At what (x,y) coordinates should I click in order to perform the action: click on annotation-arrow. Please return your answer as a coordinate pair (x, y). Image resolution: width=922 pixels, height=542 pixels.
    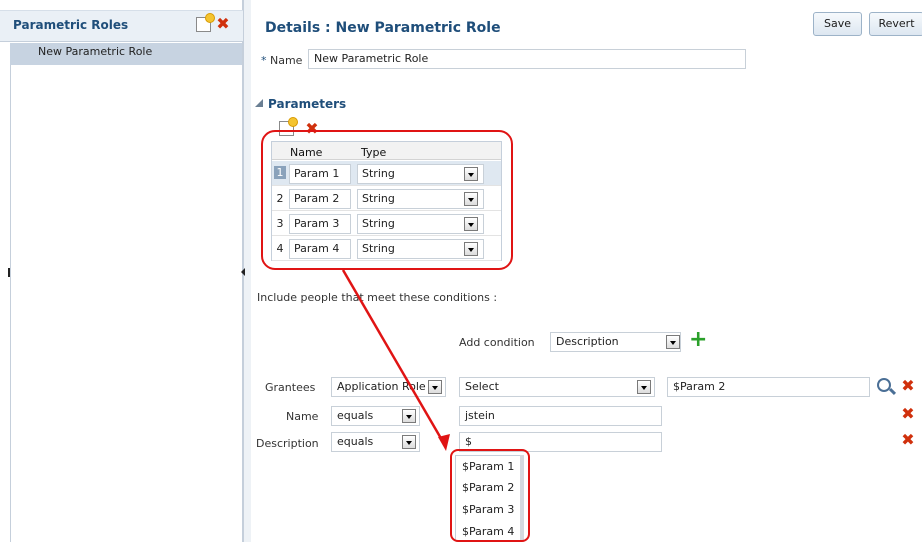
    Looking at the image, I should click on (395, 360).